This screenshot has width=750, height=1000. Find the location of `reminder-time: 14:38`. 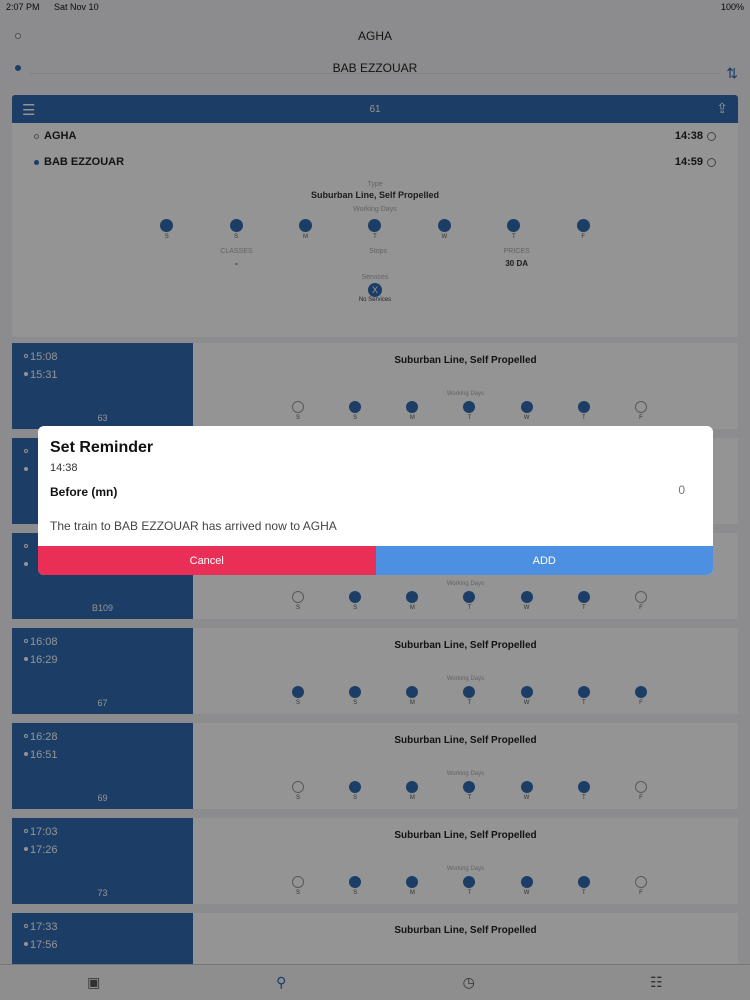

reminder-time: 14:38 is located at coordinates (64, 468).